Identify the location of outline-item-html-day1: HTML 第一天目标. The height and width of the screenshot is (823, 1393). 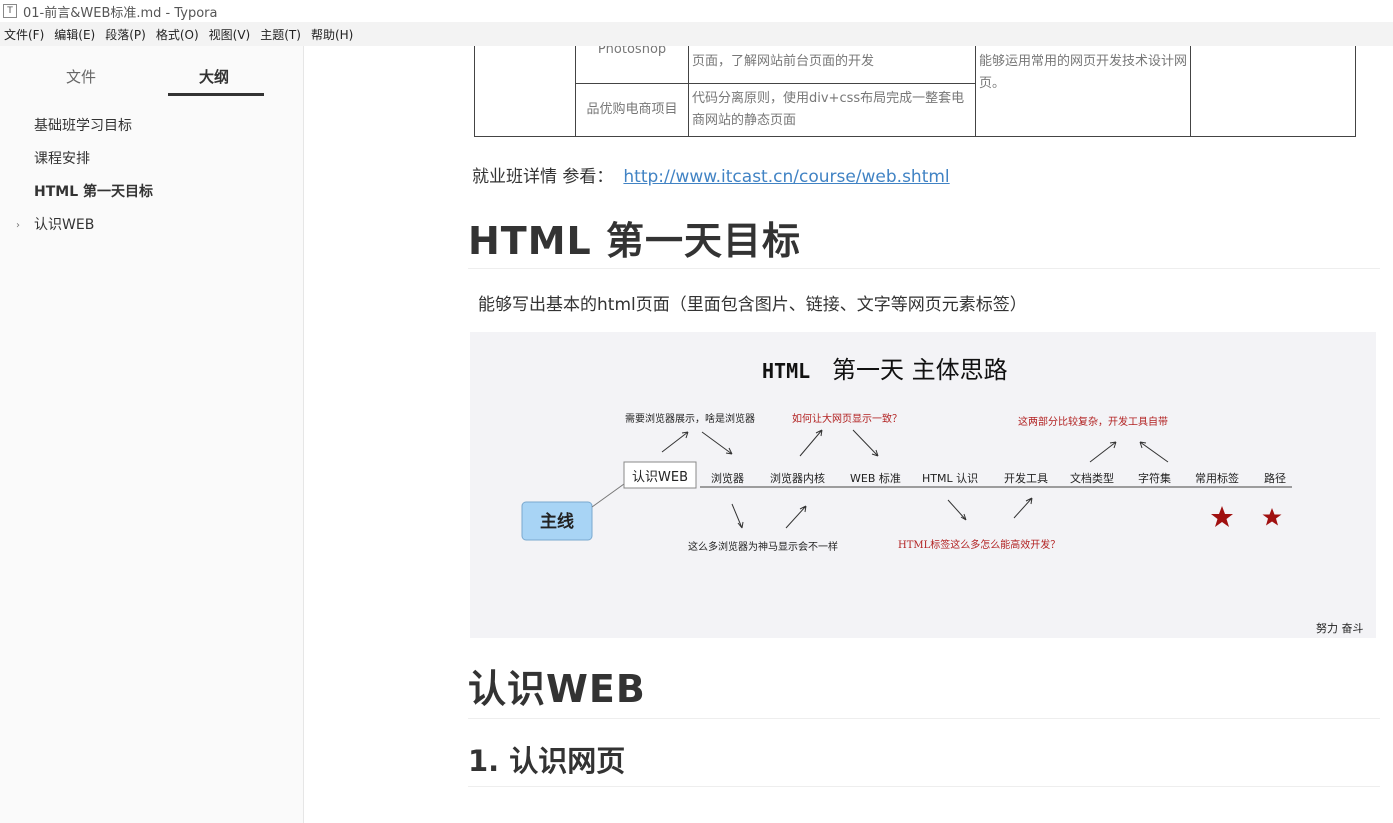
(151, 192).